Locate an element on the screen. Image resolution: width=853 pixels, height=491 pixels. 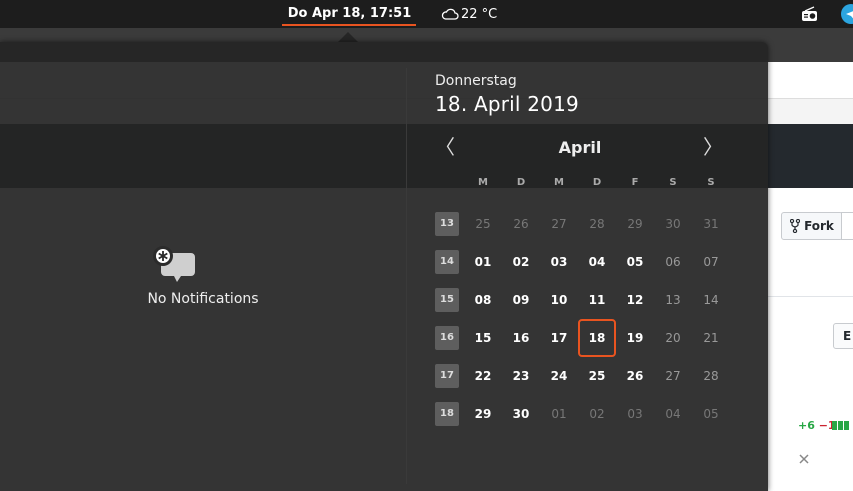
calendar-day: 22 is located at coordinates (483, 376).